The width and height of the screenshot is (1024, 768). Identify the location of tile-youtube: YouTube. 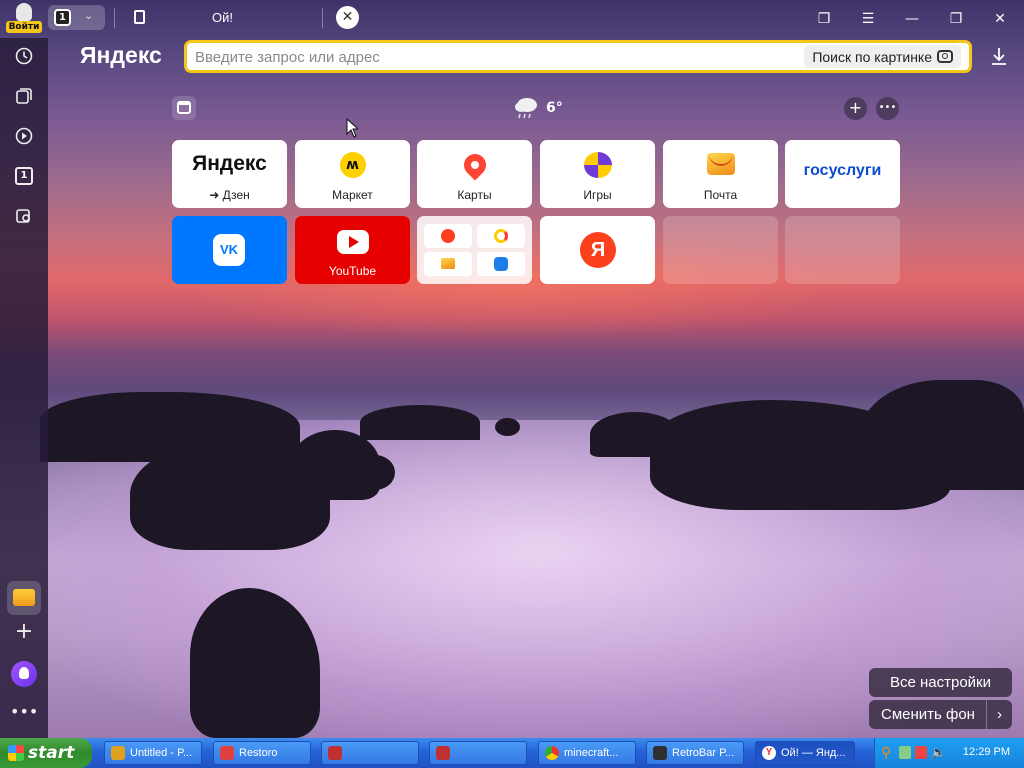
(352, 250).